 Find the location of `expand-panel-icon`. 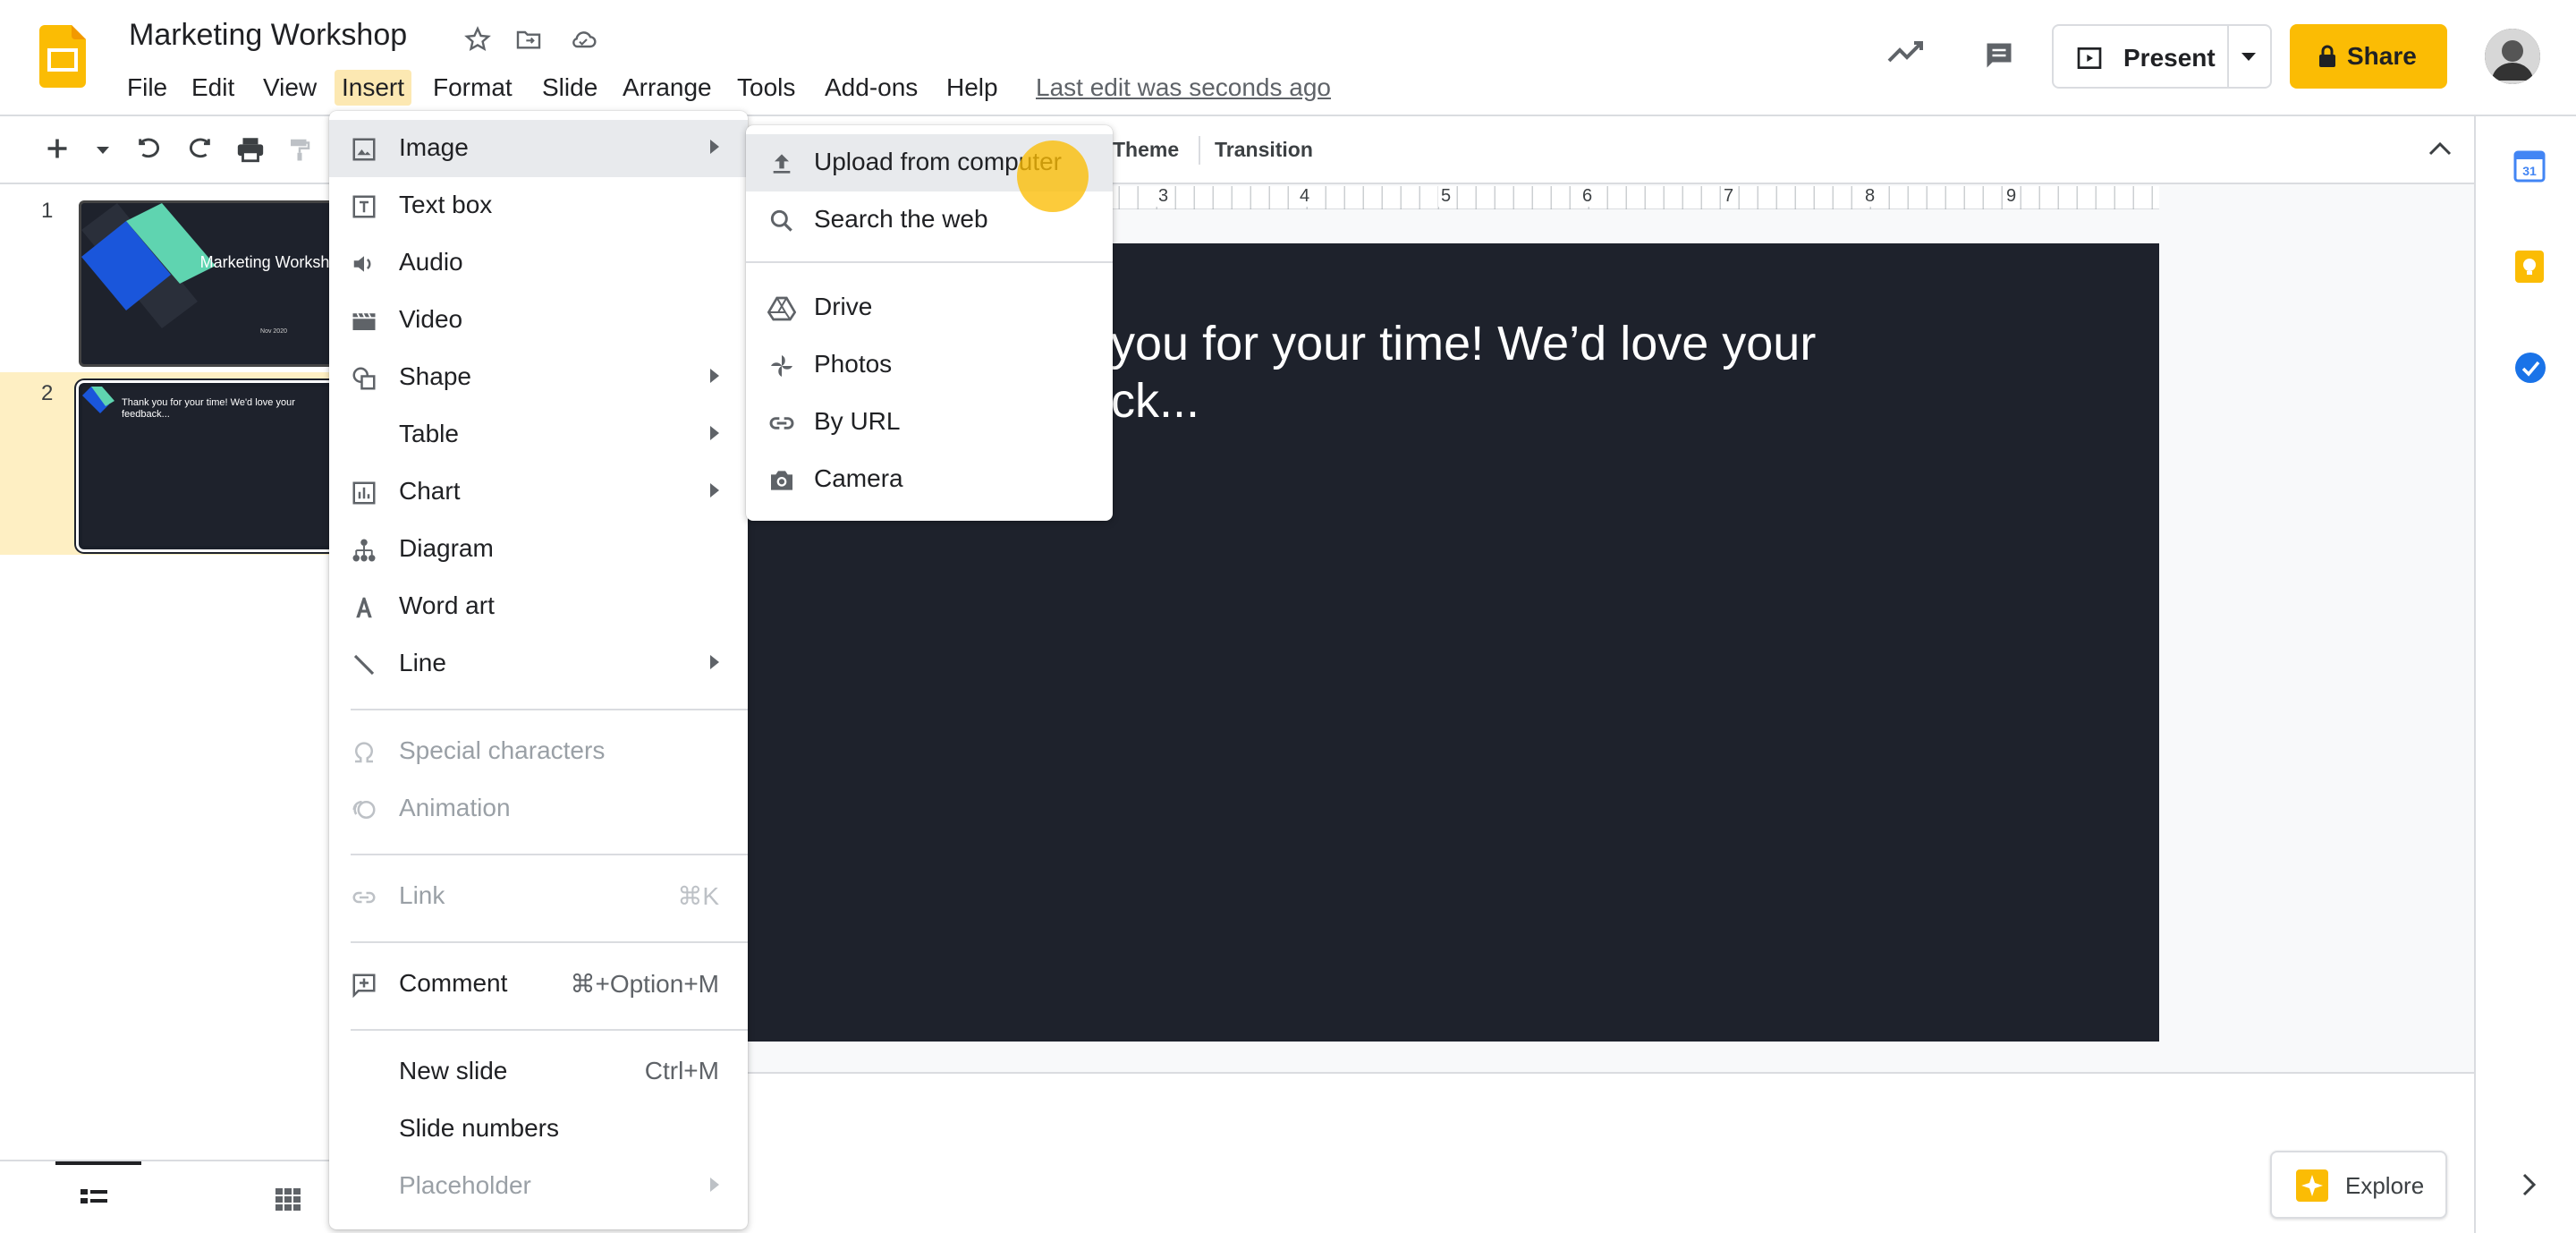

expand-panel-icon is located at coordinates (2529, 1184).